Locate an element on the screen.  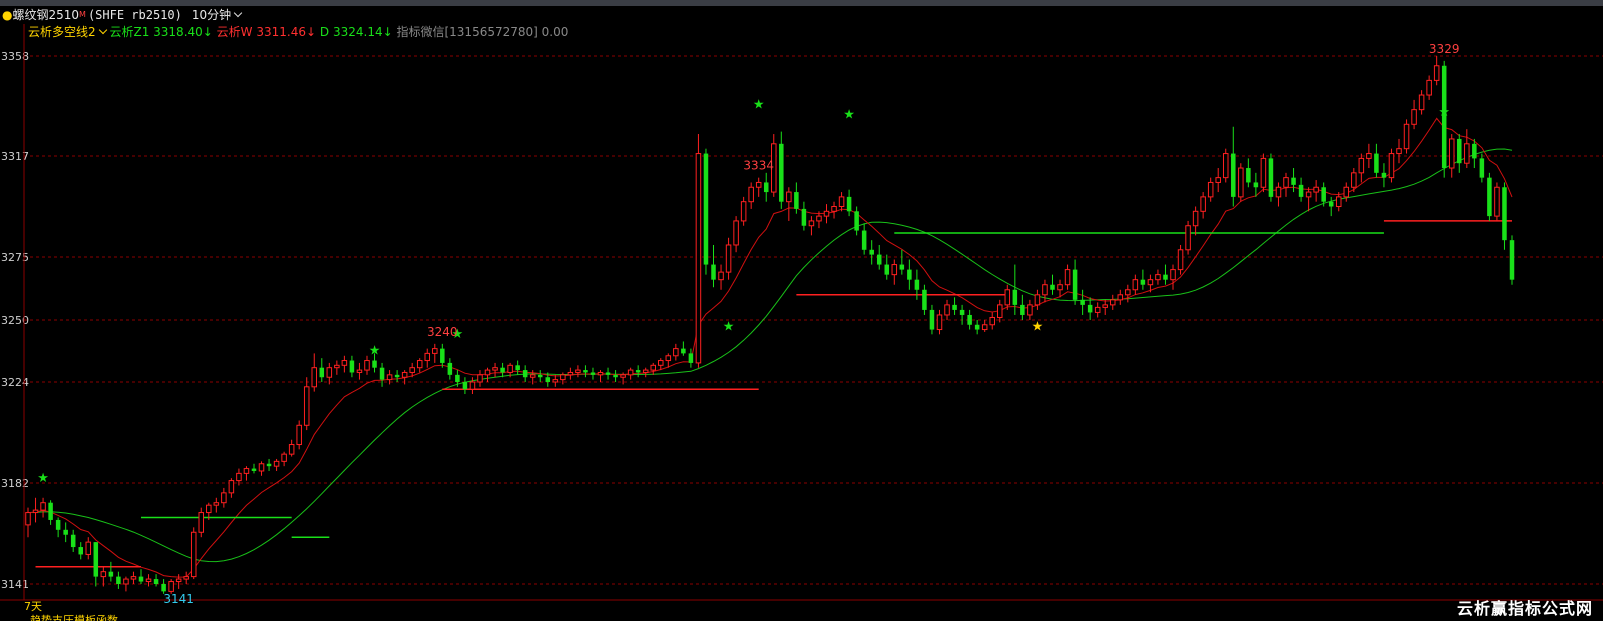
extreme-price-label: 3329 is located at coordinates (1444, 49).